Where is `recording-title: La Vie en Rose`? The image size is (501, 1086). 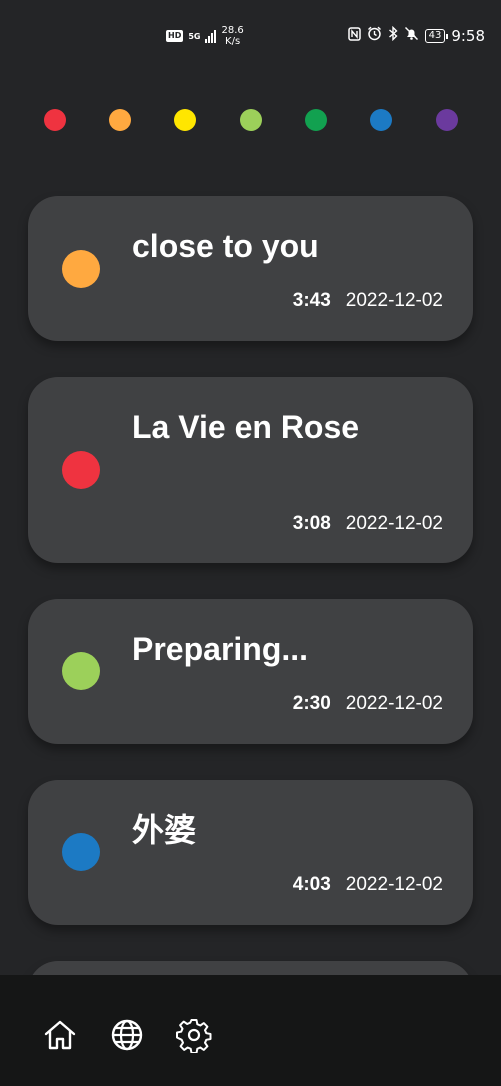 recording-title: La Vie en Rose is located at coordinates (246, 427).